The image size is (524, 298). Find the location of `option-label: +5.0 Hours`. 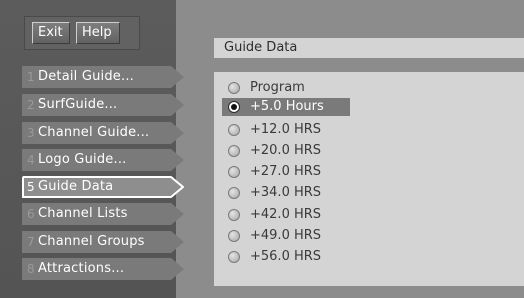

option-label: +5.0 Hours is located at coordinates (287, 106).